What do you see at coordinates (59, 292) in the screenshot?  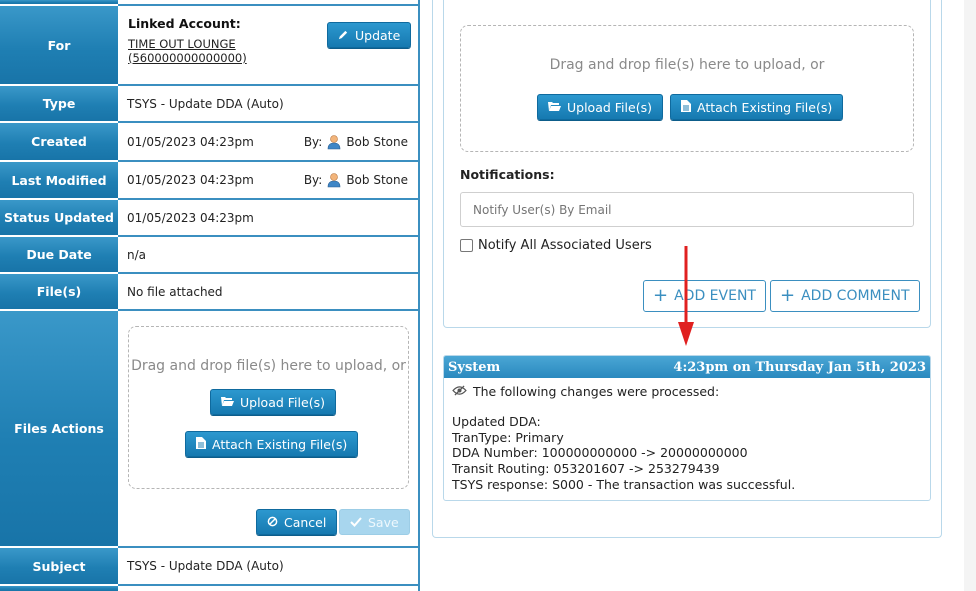 I see `files-header: File(s)` at bounding box center [59, 292].